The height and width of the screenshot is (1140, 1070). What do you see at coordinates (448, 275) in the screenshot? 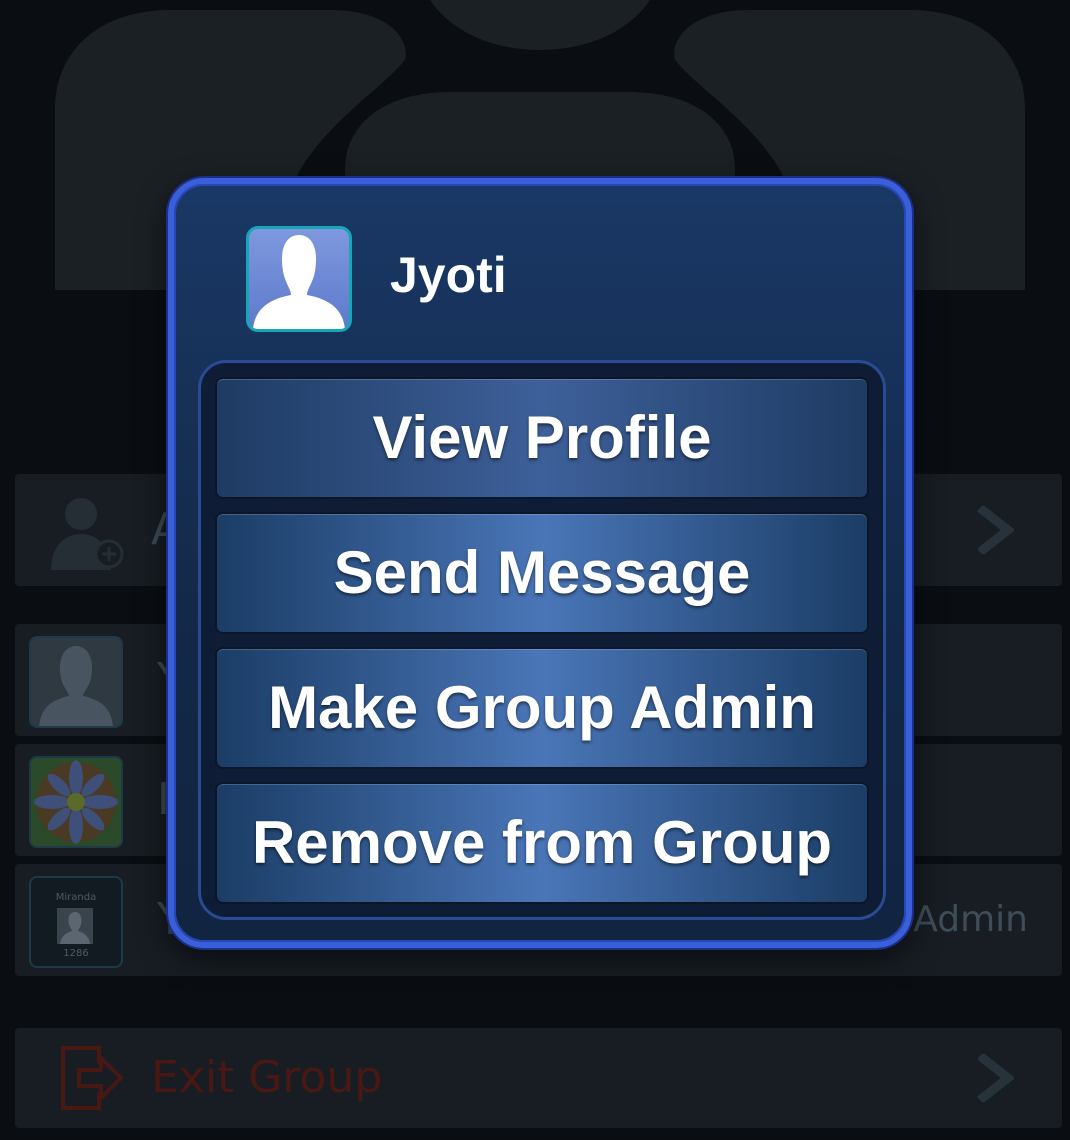
I see `member-name-title: Jyoti` at bounding box center [448, 275].